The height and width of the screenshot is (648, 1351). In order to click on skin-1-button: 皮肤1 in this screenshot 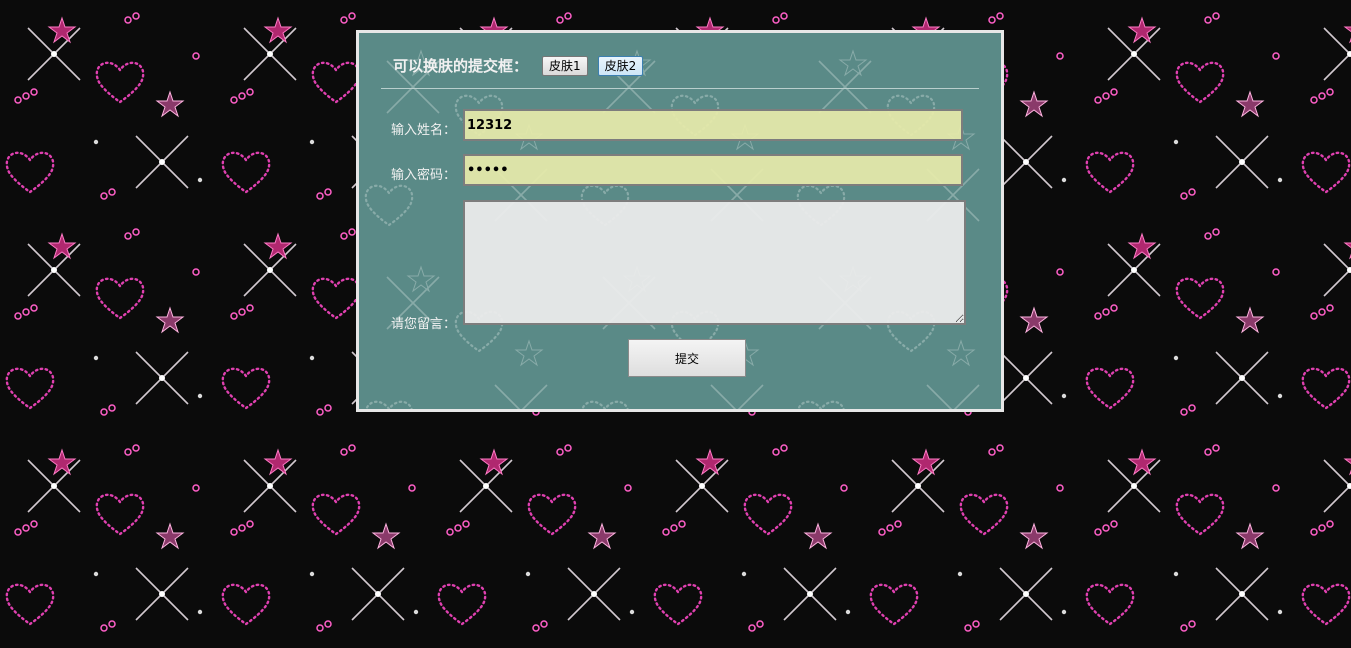, I will do `click(565, 65)`.